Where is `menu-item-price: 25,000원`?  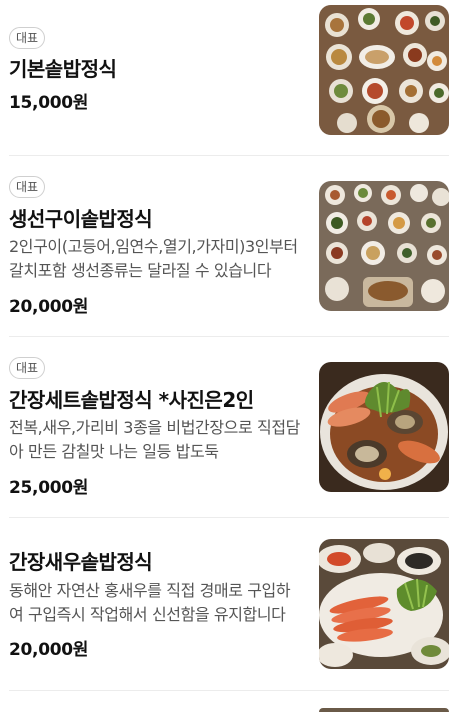
menu-item-price: 25,000원 is located at coordinates (49, 488).